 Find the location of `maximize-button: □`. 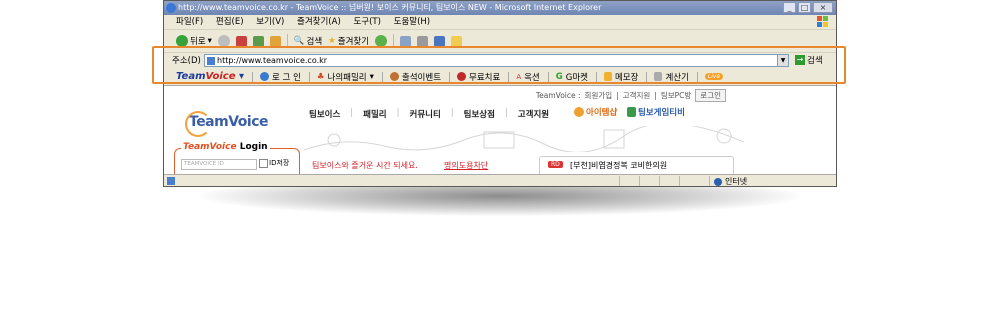

maximize-button: □ is located at coordinates (804, 7).